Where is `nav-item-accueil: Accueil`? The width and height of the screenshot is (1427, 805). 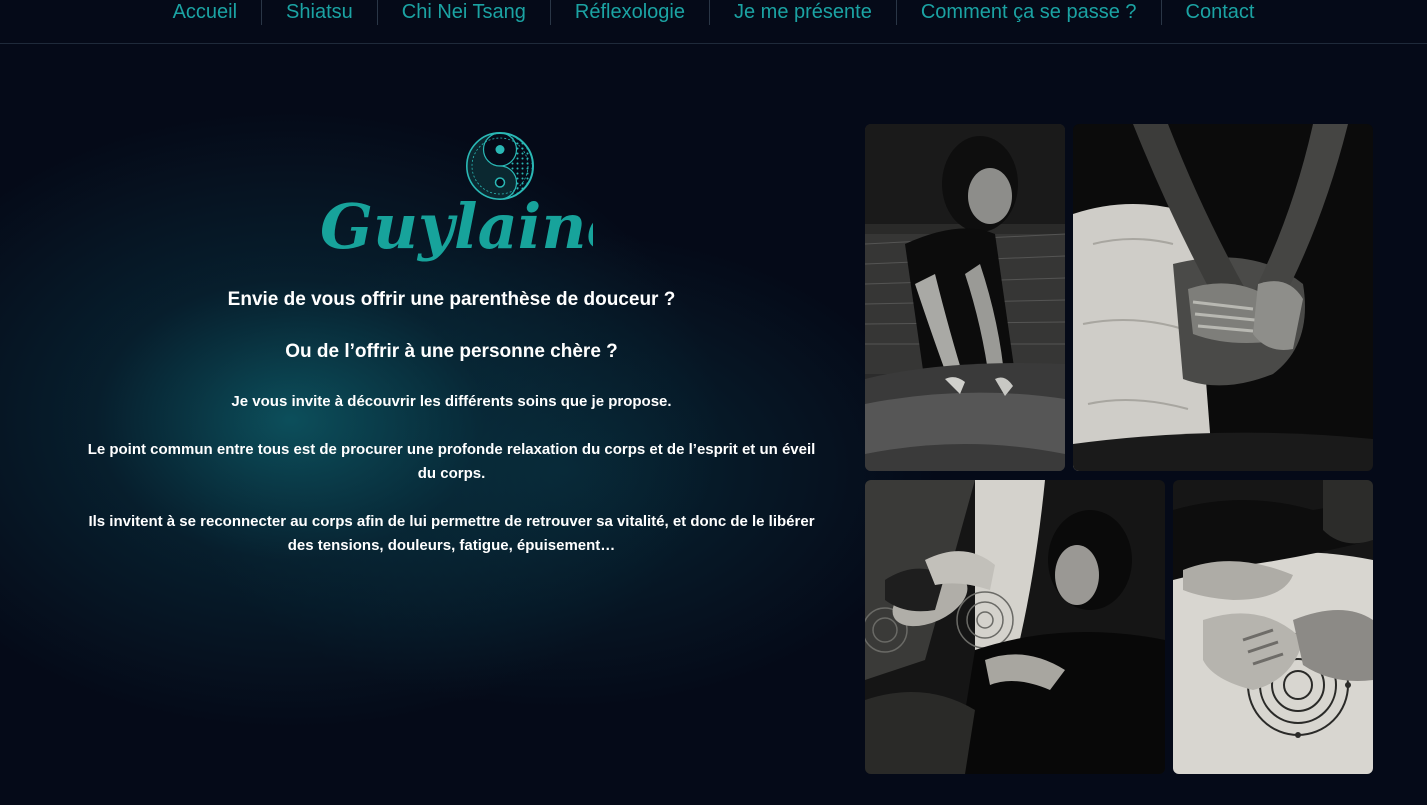
nav-item-accueil: Accueil is located at coordinates (205, 12).